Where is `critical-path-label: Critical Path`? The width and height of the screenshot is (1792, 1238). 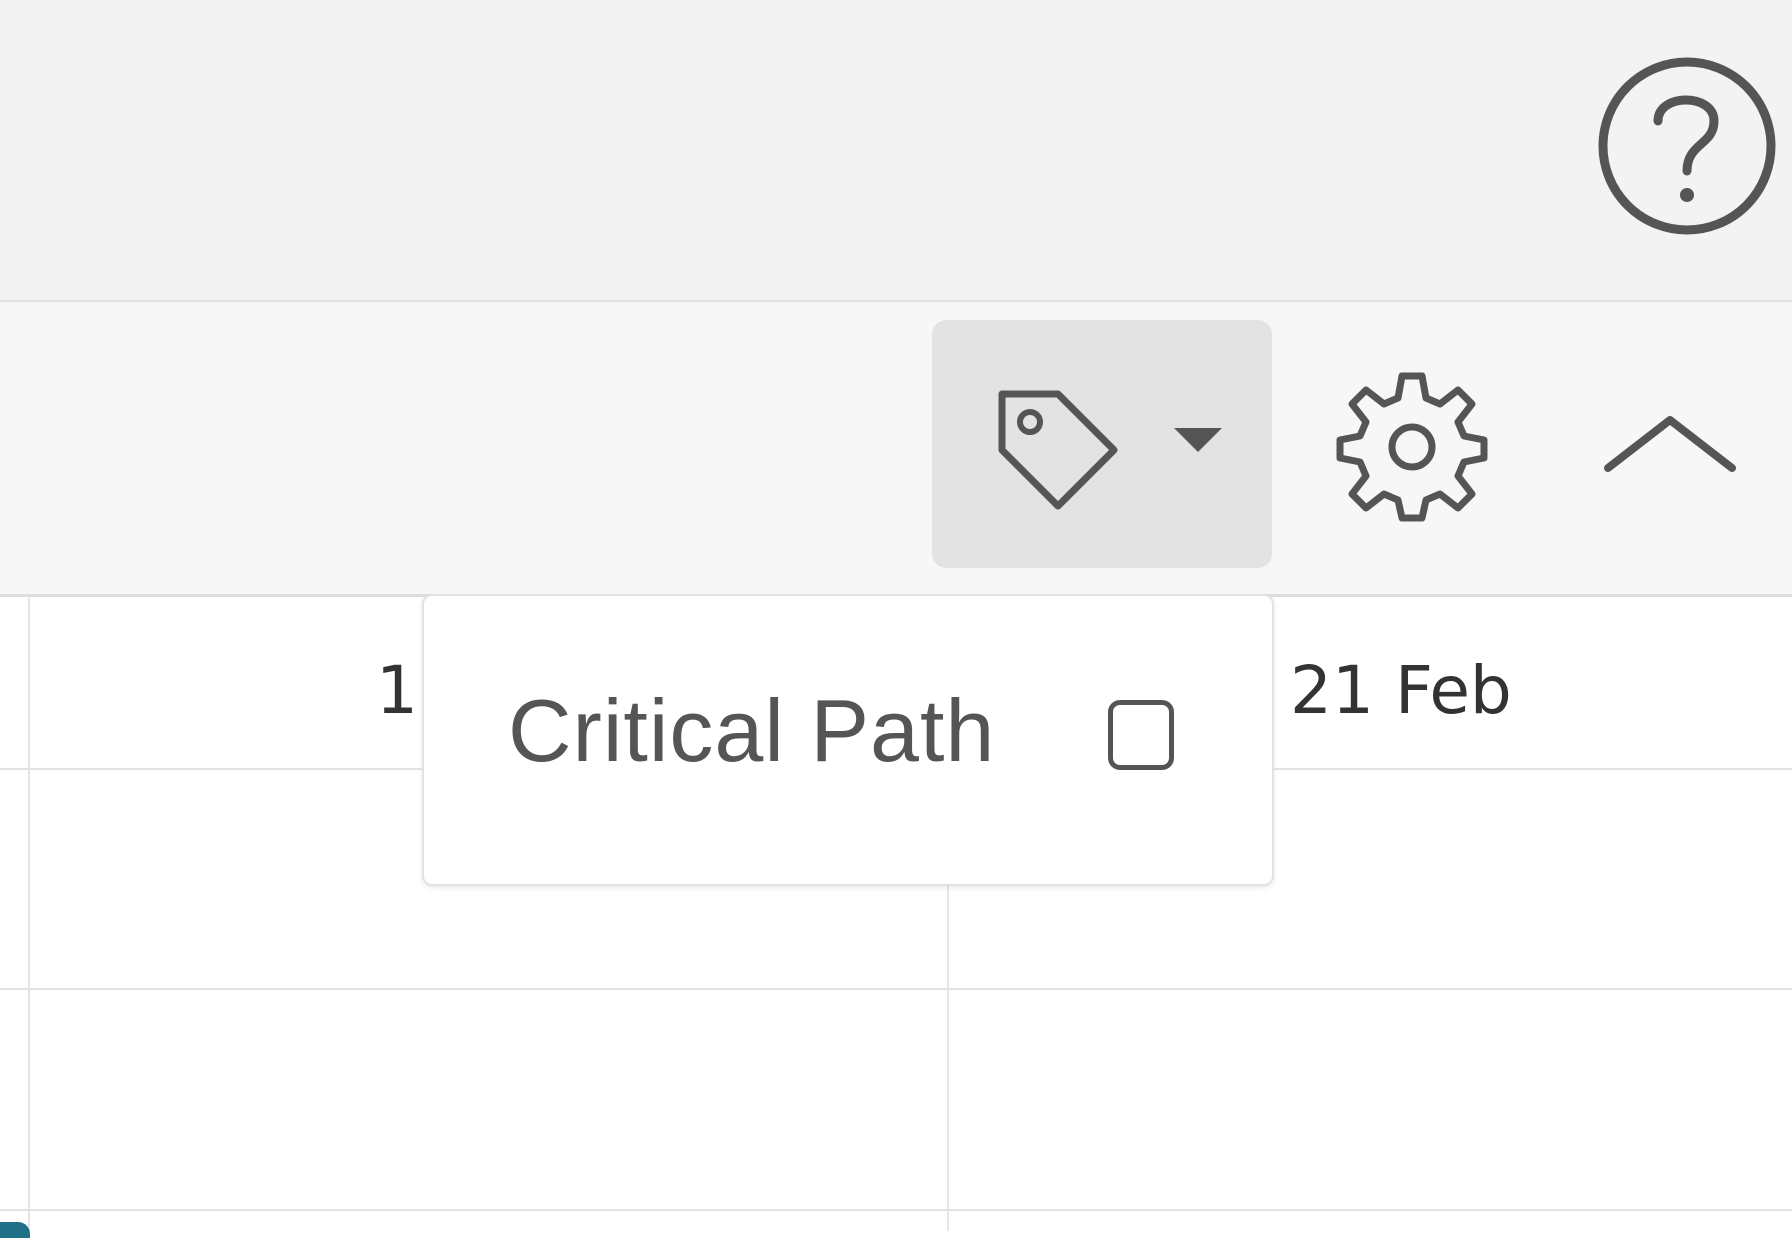 critical-path-label: Critical Path is located at coordinates (752, 730).